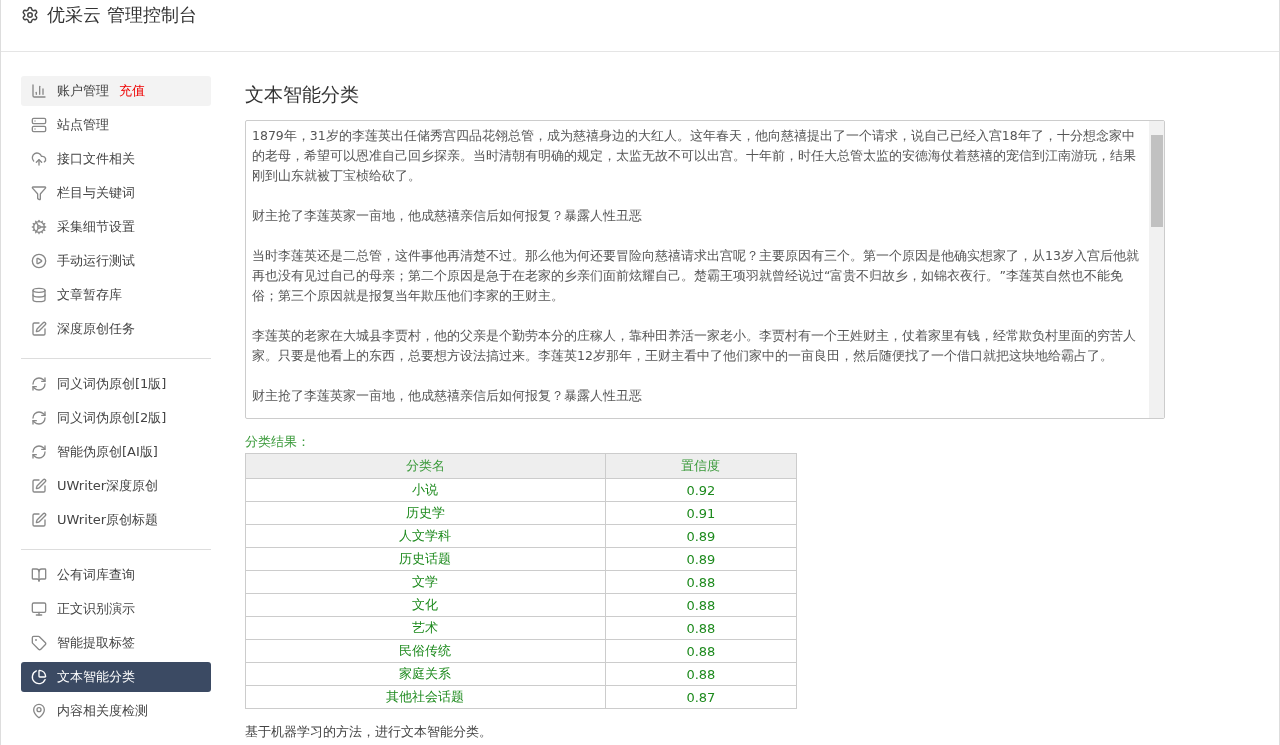 This screenshot has width=1280, height=745. I want to click on sidebar-item-label: 同义词伪原创[2版], so click(112, 418).